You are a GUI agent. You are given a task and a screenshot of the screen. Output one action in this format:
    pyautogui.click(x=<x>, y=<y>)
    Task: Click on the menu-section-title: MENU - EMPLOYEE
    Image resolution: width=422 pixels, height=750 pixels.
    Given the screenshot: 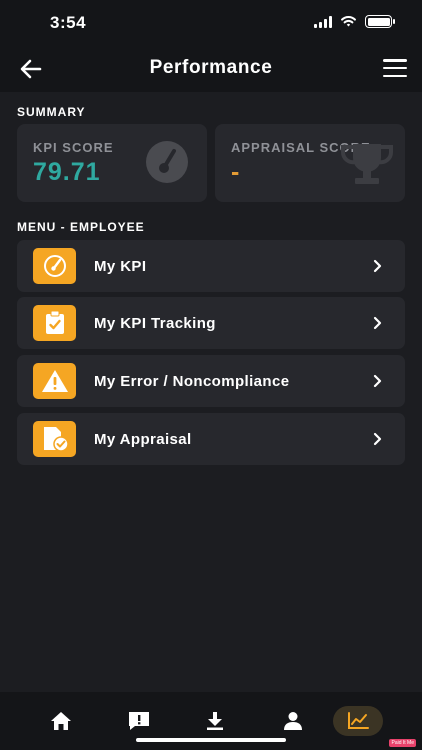 What is the action you would take?
    pyautogui.click(x=81, y=227)
    